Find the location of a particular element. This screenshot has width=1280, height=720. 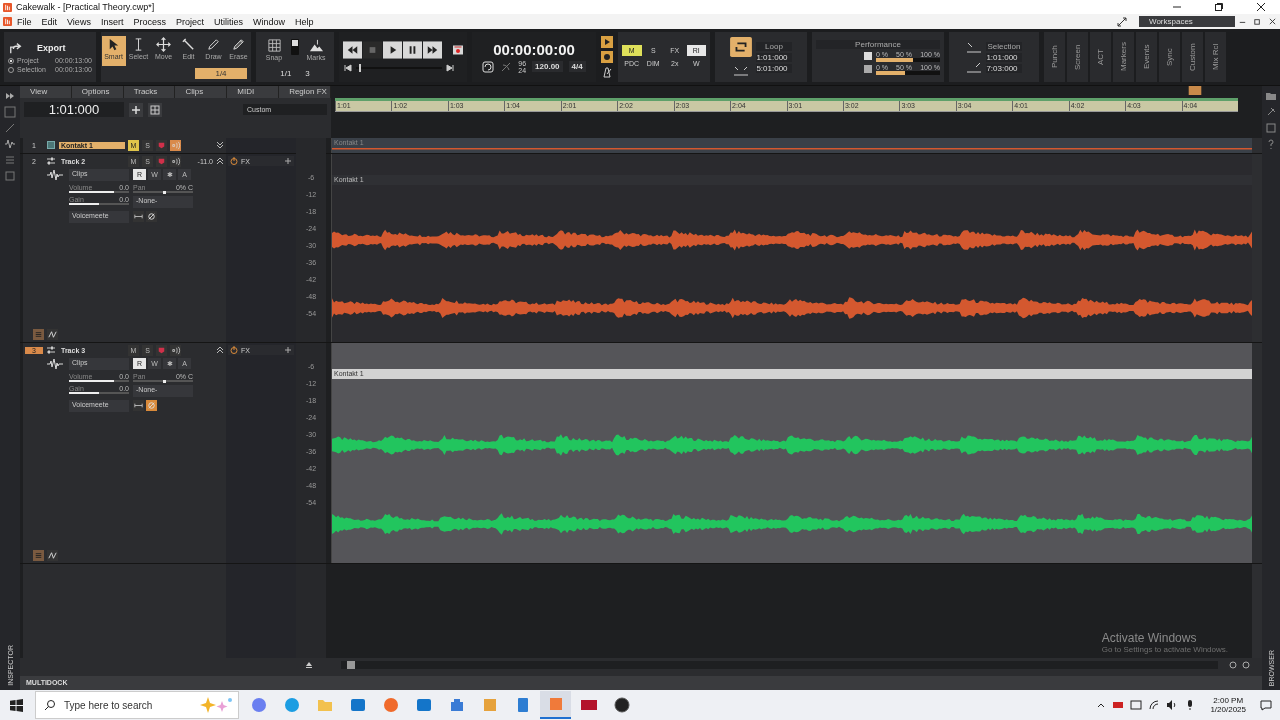

menu-item: Utilities is located at coordinates (228, 21).